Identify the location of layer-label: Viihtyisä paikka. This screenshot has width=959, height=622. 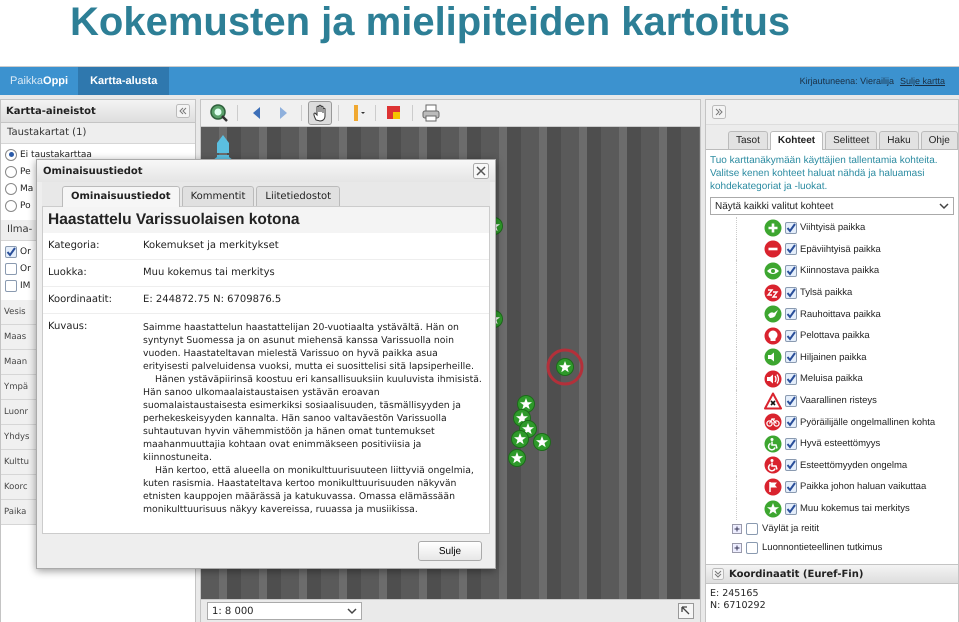
(833, 228).